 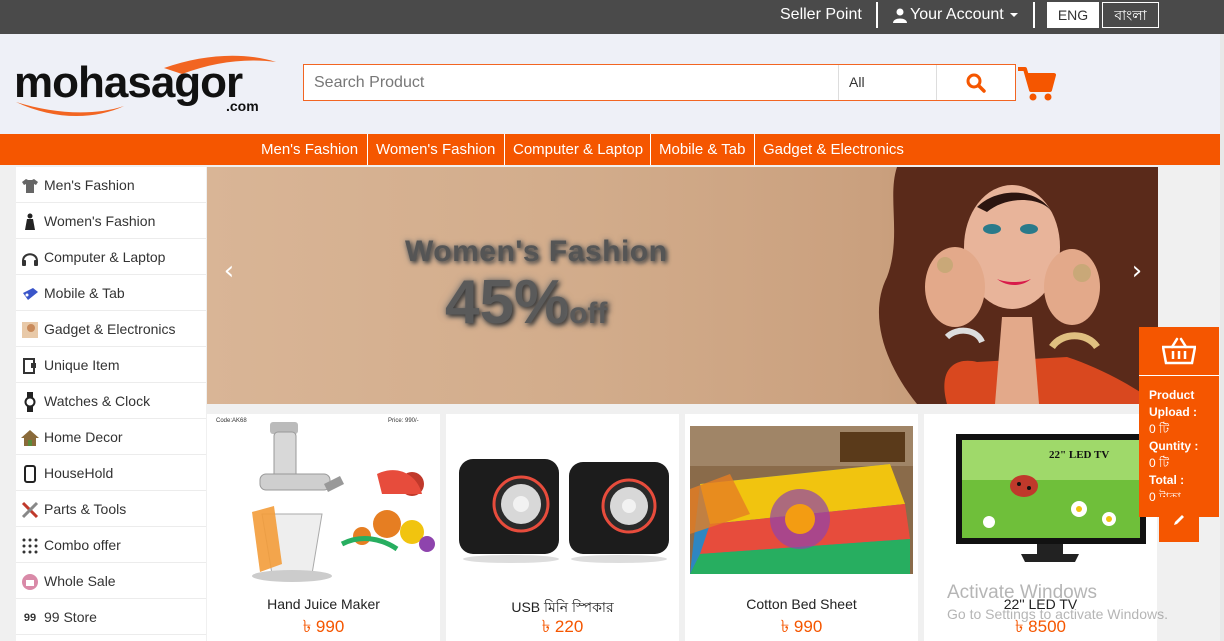 What do you see at coordinates (1173, 403) in the screenshot?
I see `upload-label: Product Upload :` at bounding box center [1173, 403].